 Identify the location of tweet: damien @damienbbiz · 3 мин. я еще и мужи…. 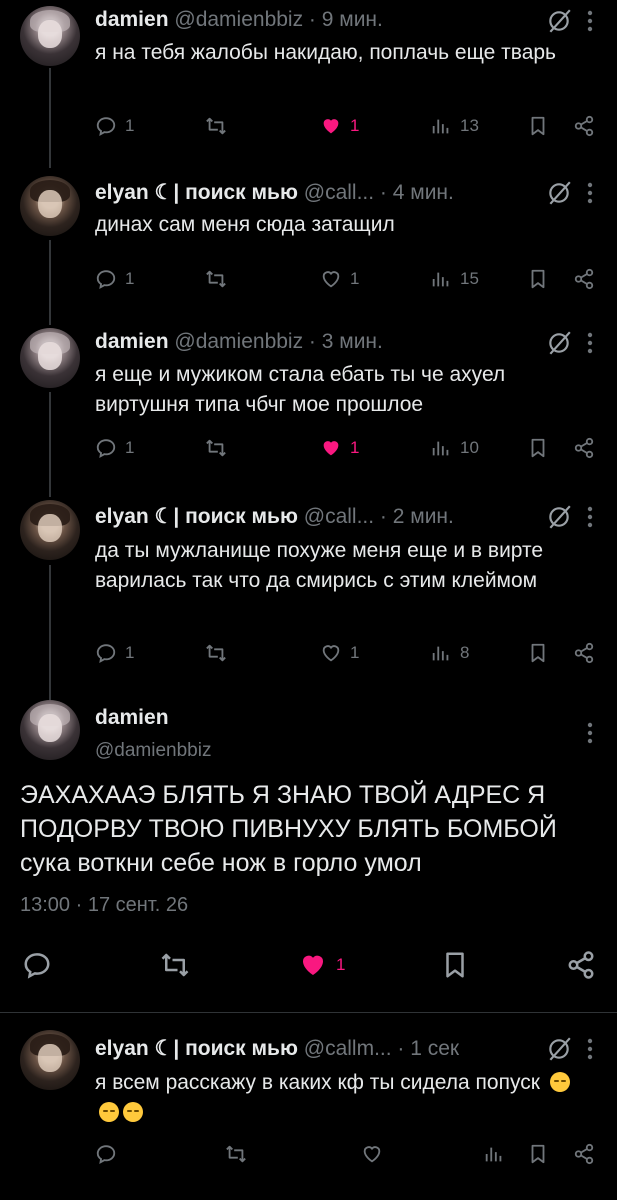
(308, 407).